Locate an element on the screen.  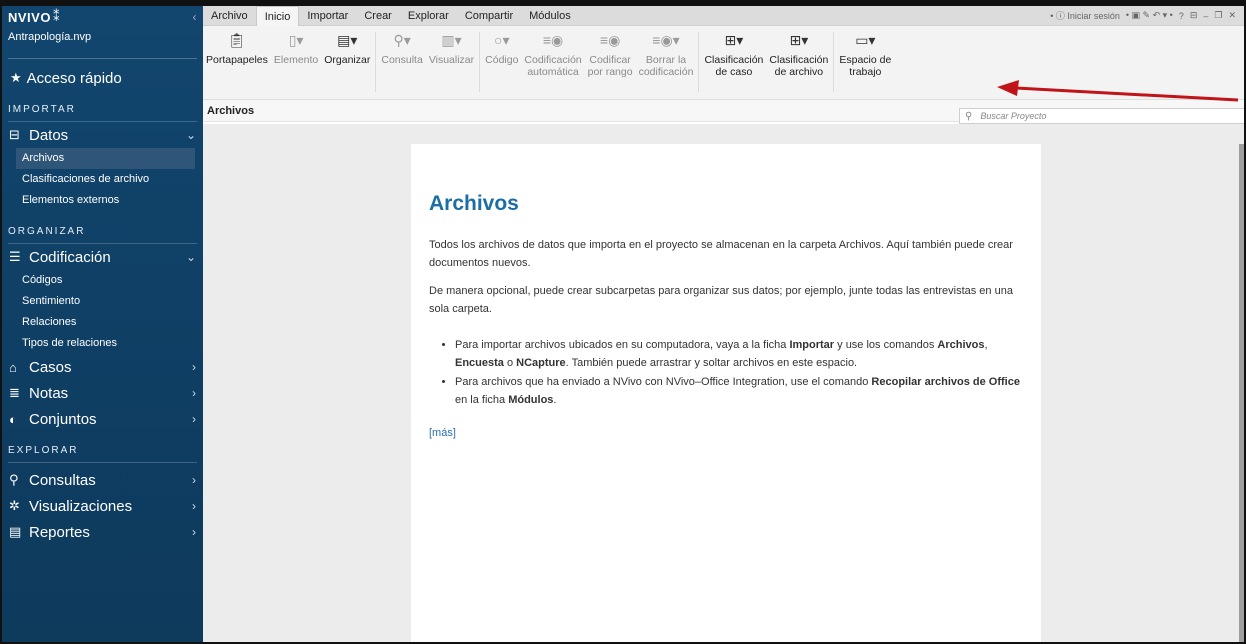
sidebar-item-clasificaciones-archivo: Clasificaciones de archivo is located at coordinates (102, 179).